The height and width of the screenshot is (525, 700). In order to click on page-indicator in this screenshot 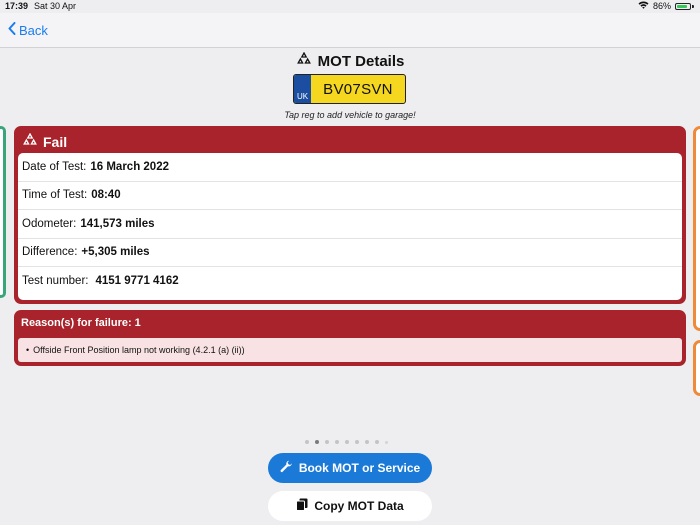, I will do `click(346, 442)`.